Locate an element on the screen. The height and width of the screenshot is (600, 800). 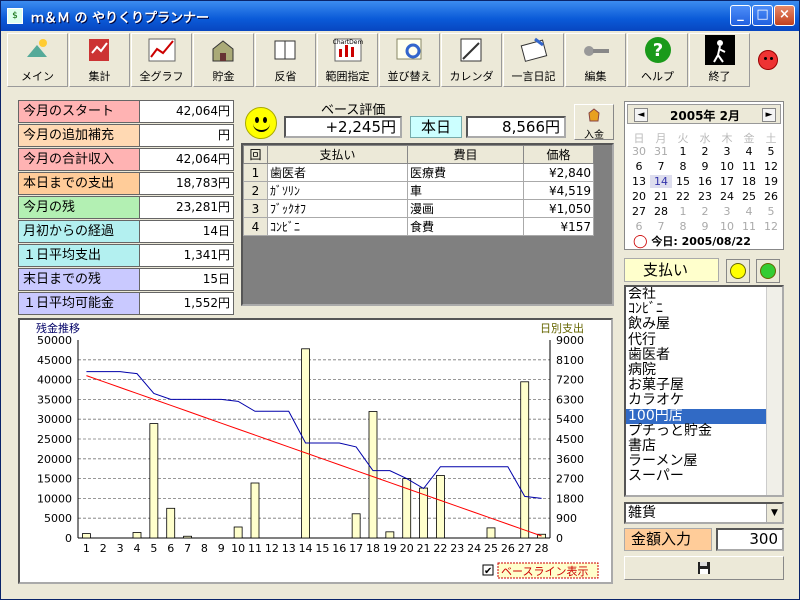
calendar-day: 22 is located at coordinates (683, 196).